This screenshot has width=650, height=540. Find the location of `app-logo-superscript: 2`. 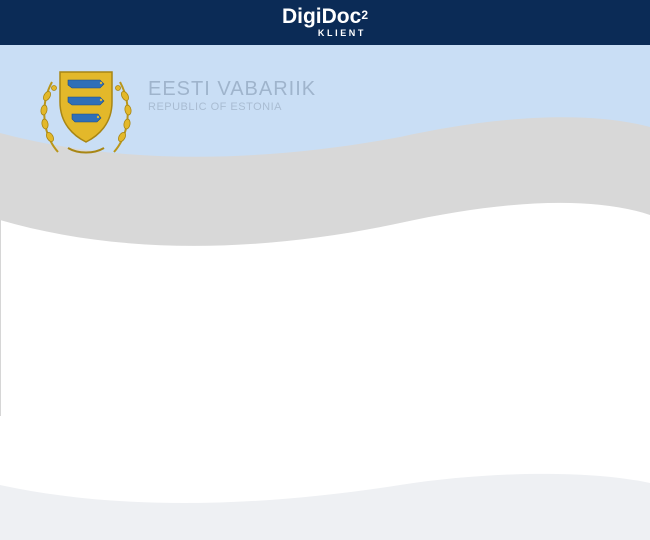

app-logo-superscript: 2 is located at coordinates (365, 15).